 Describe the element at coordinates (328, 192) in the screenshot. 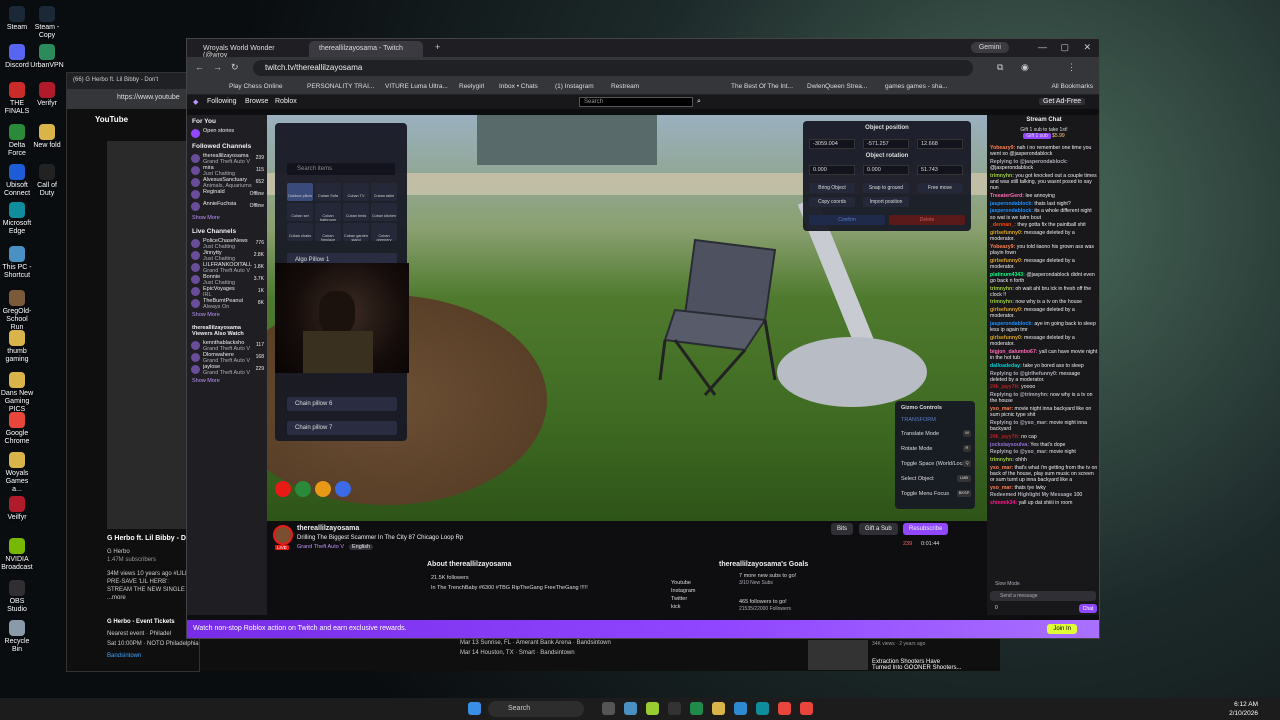

I see `overlay-grid-item: Cuban Sofa` at that location.